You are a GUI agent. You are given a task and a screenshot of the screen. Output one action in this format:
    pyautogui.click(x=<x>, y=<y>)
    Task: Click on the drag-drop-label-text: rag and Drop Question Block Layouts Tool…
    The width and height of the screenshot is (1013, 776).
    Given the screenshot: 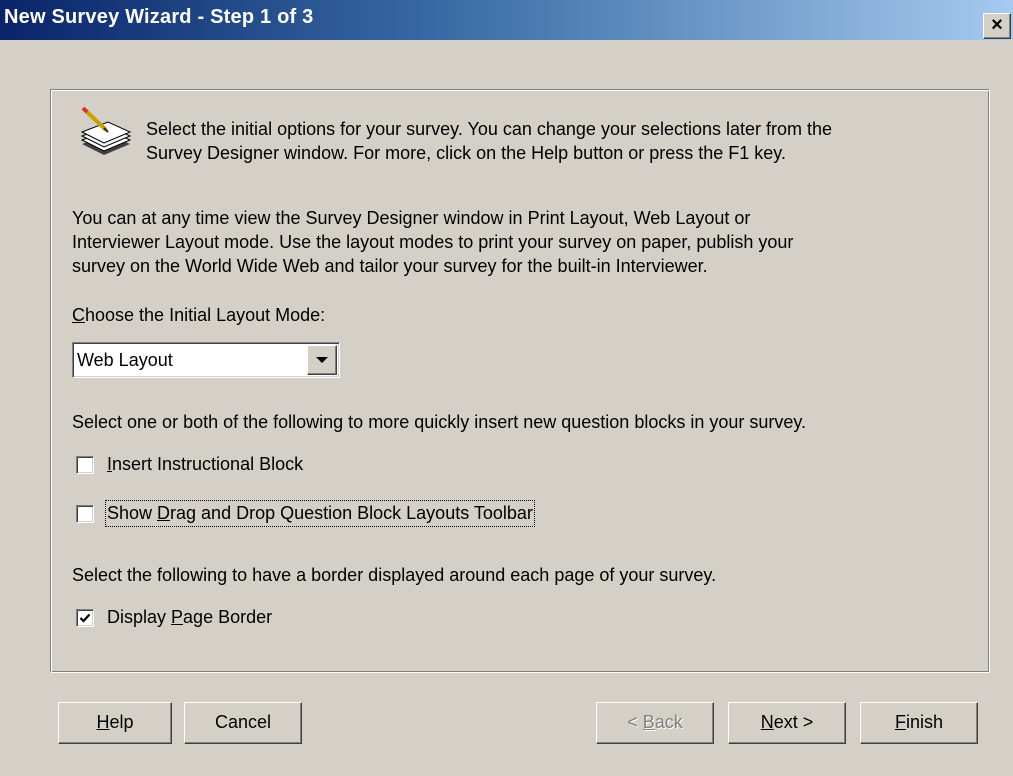 What is the action you would take?
    pyautogui.click(x=351, y=513)
    